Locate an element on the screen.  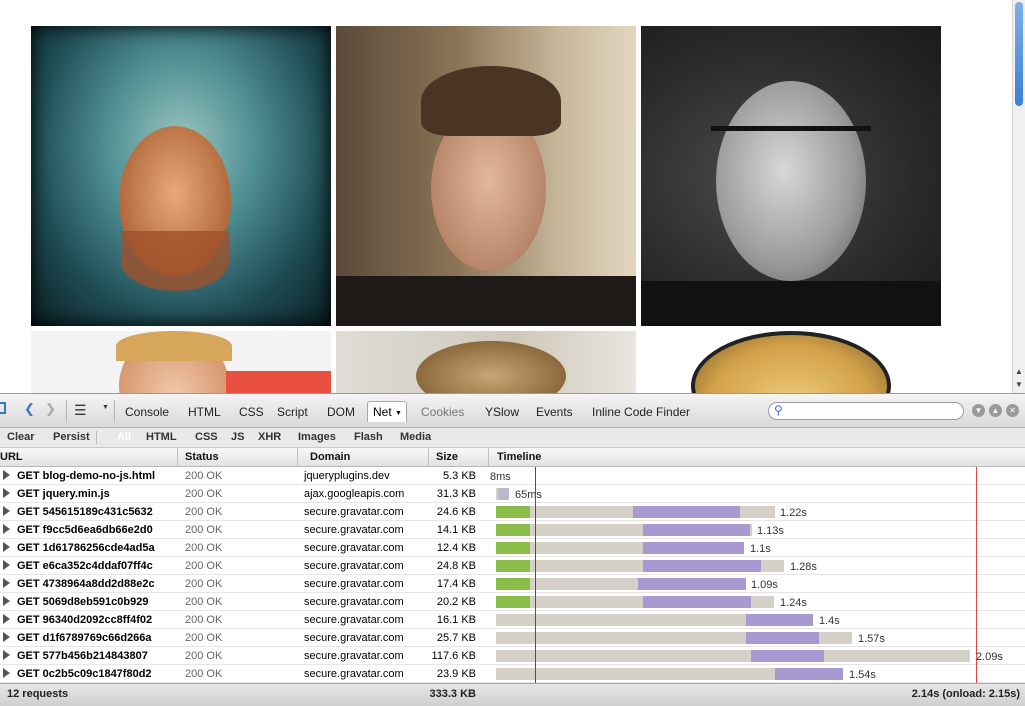
minimize-icon: ▼ is located at coordinates (978, 410).